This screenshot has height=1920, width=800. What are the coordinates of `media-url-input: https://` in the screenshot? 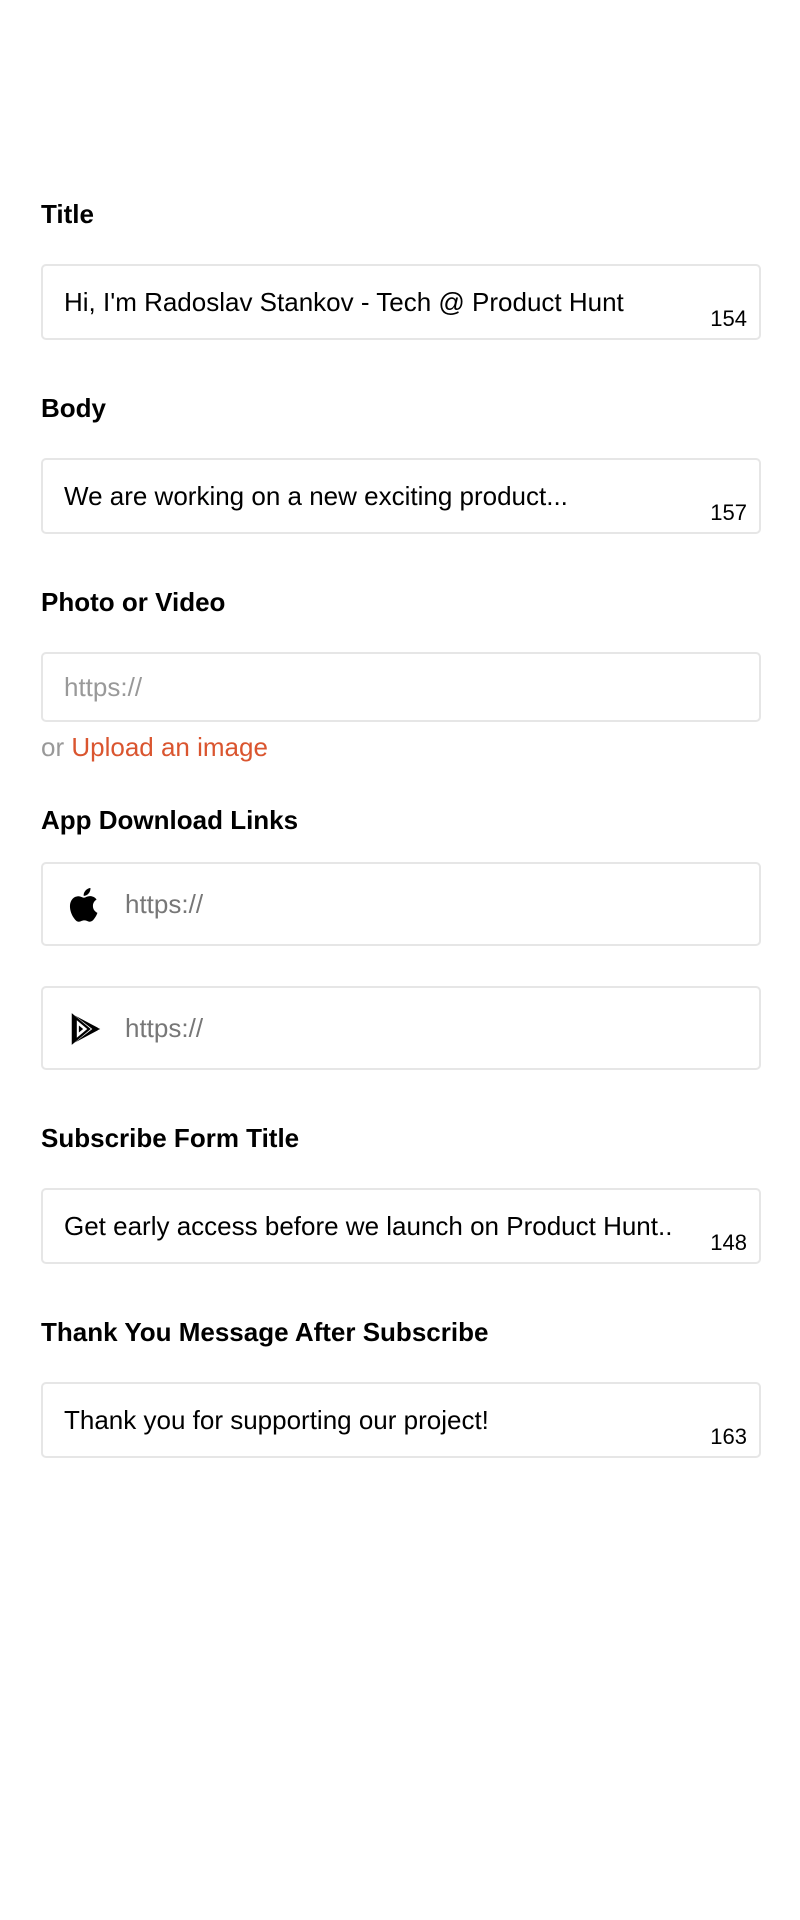 It's located at (401, 687).